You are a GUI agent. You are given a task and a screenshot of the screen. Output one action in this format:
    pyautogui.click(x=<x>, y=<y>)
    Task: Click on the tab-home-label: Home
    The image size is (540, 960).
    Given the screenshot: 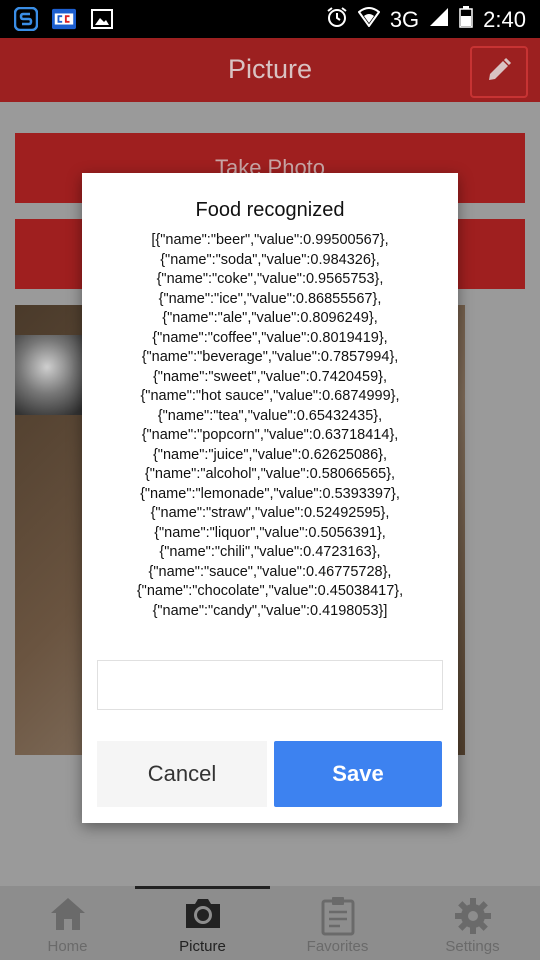 What is the action you would take?
    pyautogui.click(x=67, y=946)
    